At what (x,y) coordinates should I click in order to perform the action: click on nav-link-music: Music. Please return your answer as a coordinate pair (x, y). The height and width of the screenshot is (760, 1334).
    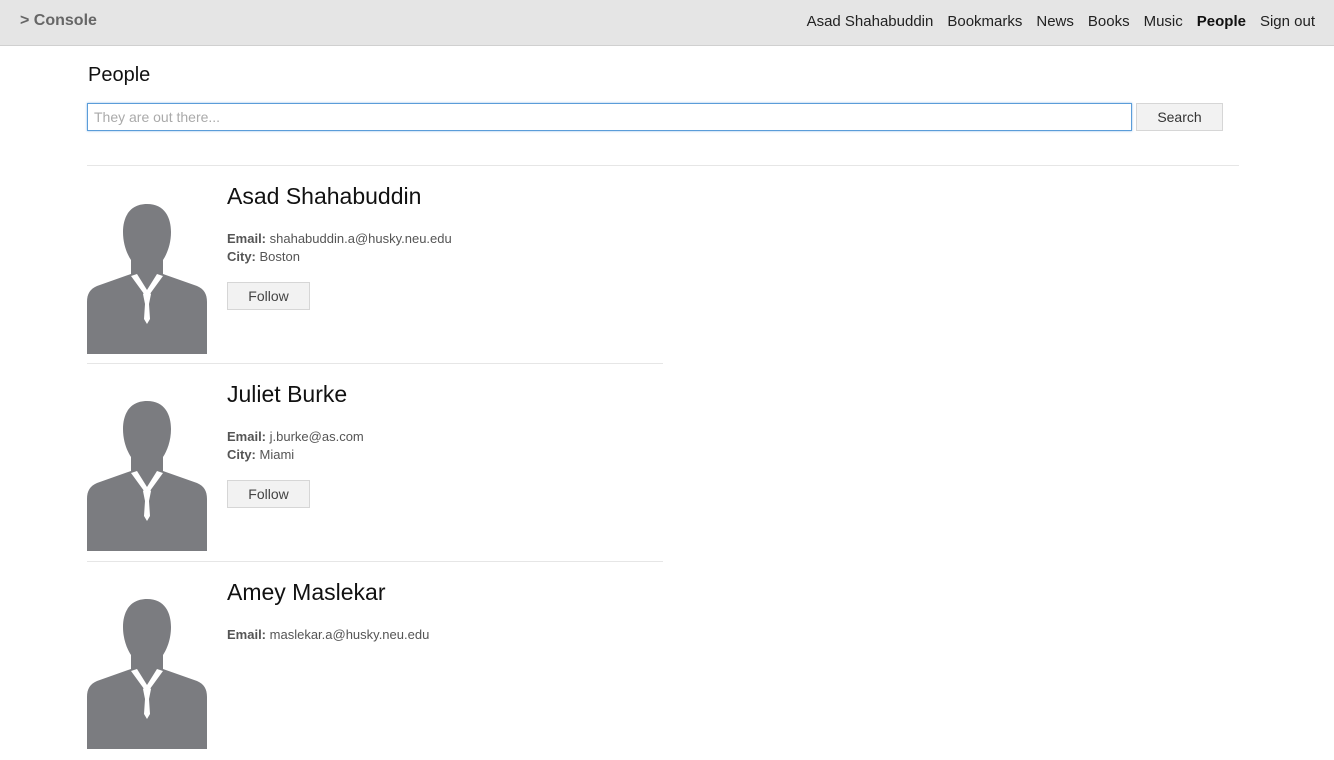
    Looking at the image, I should click on (1163, 21).